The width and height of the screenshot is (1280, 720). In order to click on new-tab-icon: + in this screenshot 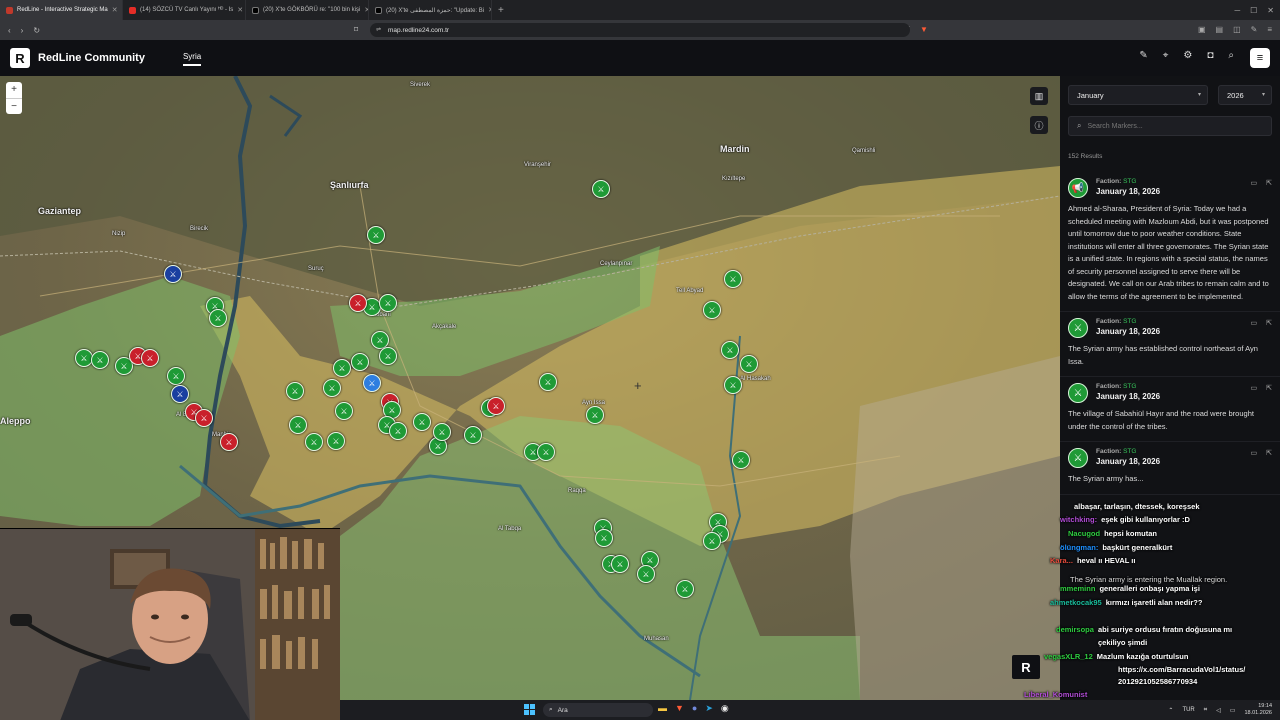, I will do `click(501, 10)`.